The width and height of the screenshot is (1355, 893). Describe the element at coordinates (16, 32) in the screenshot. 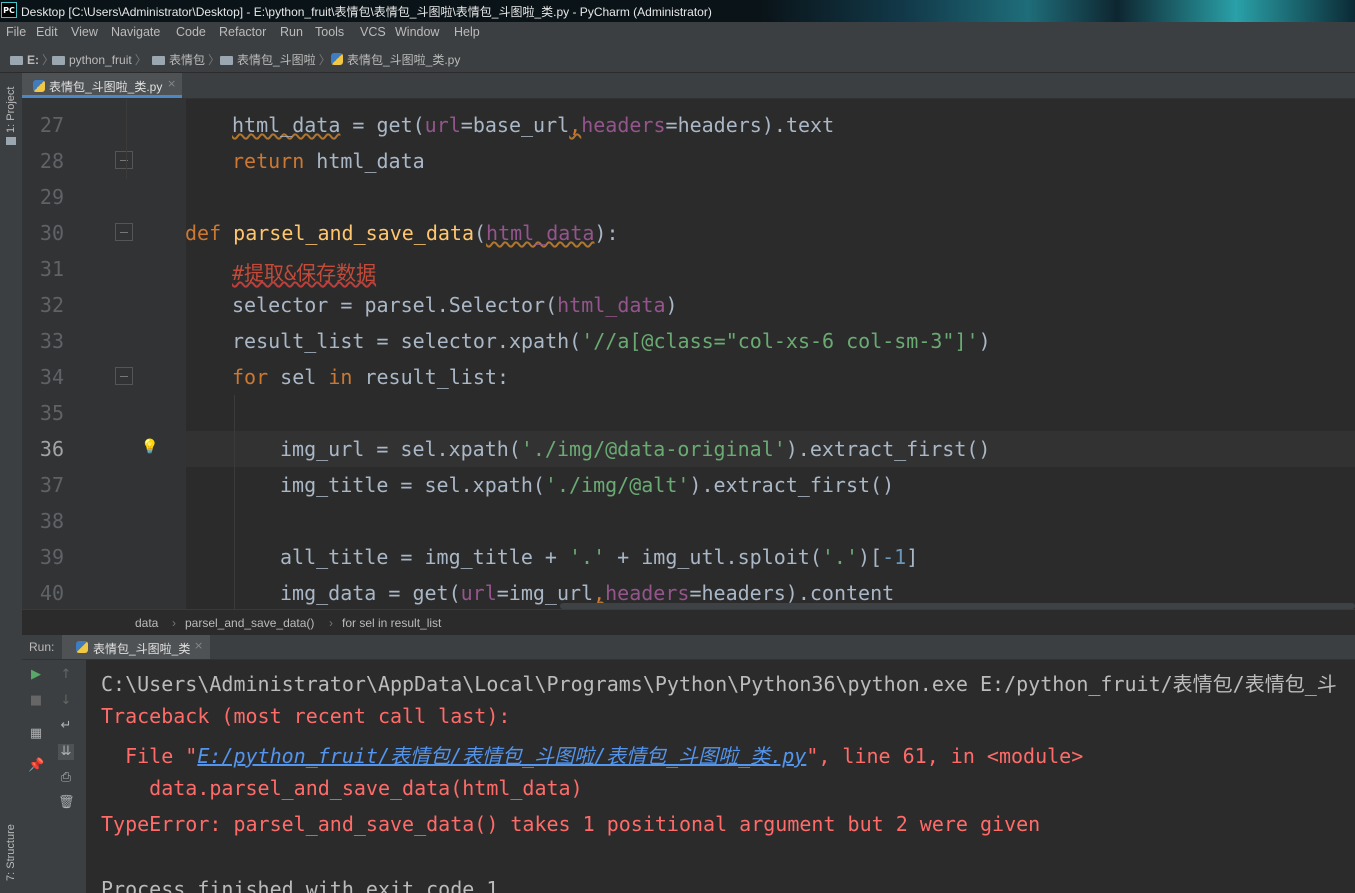

I see `menu-file: File` at that location.